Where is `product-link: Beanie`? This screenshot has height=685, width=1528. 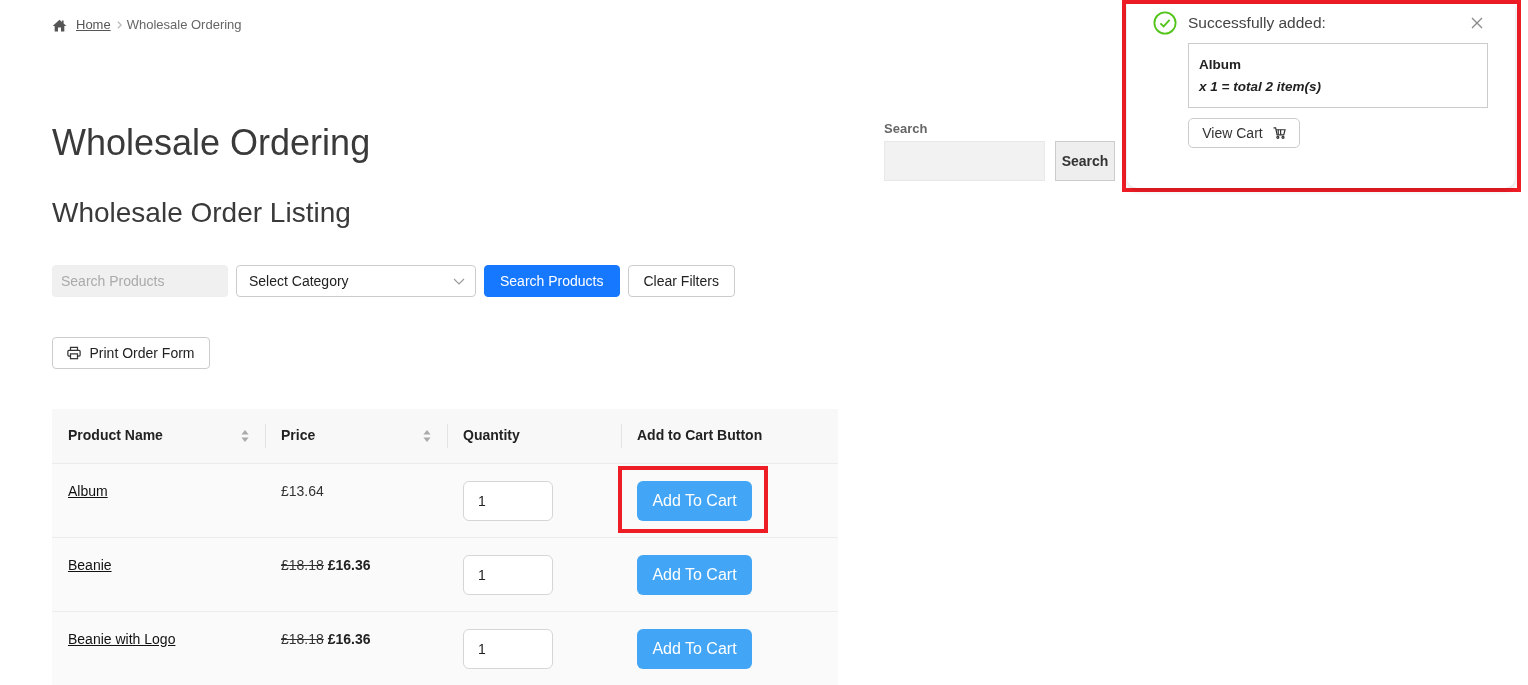 product-link: Beanie is located at coordinates (90, 564).